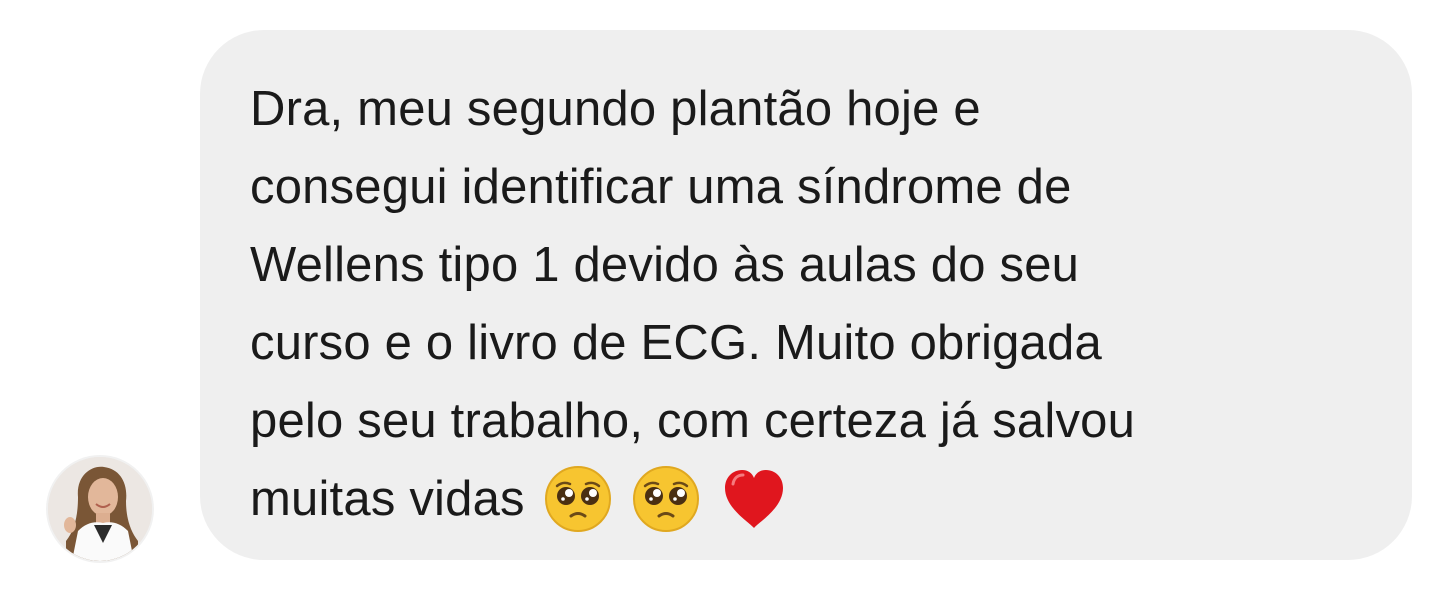 Image resolution: width=1436 pixels, height=596 pixels. I want to click on avatar-photo, so click(100, 509).